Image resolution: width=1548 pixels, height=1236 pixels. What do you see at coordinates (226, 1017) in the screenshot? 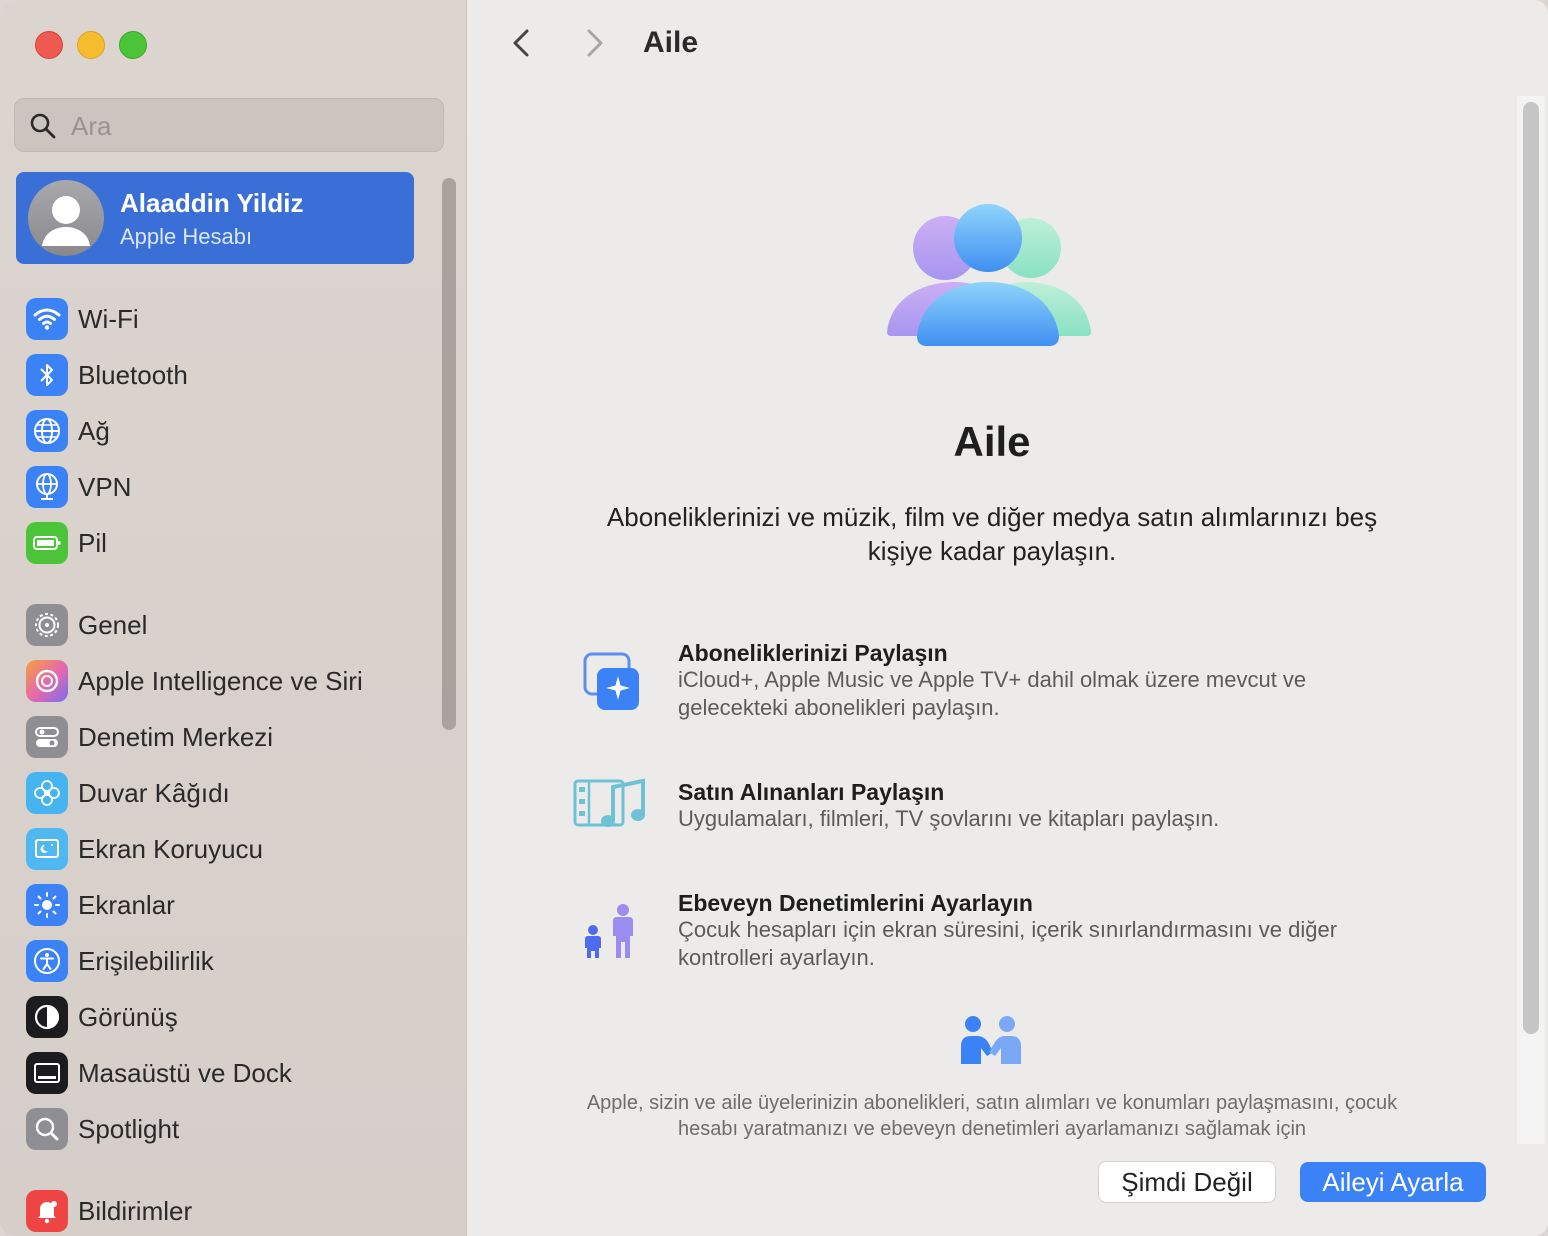
I see `sidebar-item-appearance: Görünüş` at bounding box center [226, 1017].